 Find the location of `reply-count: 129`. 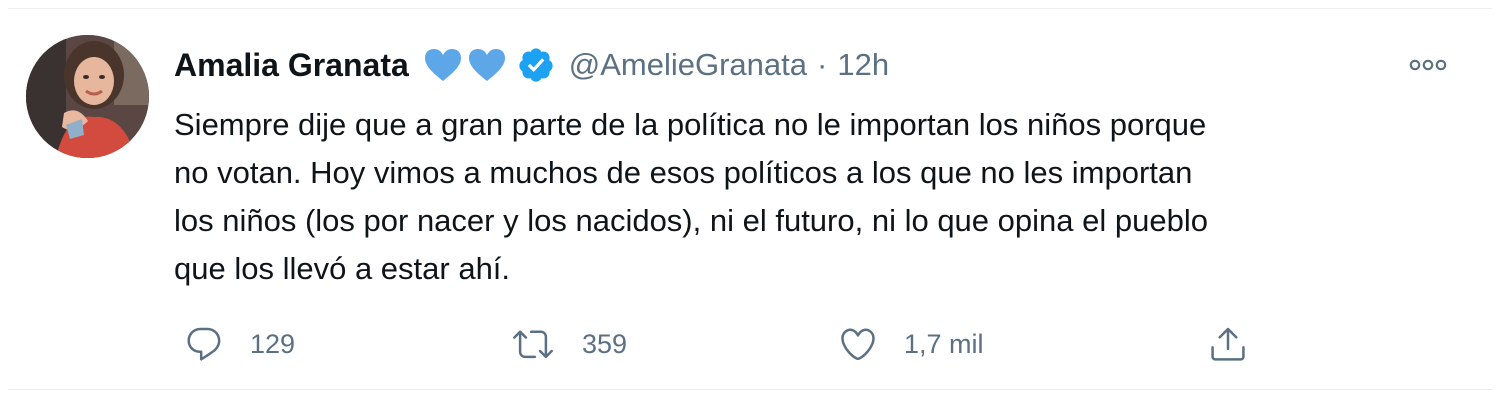

reply-count: 129 is located at coordinates (273, 343).